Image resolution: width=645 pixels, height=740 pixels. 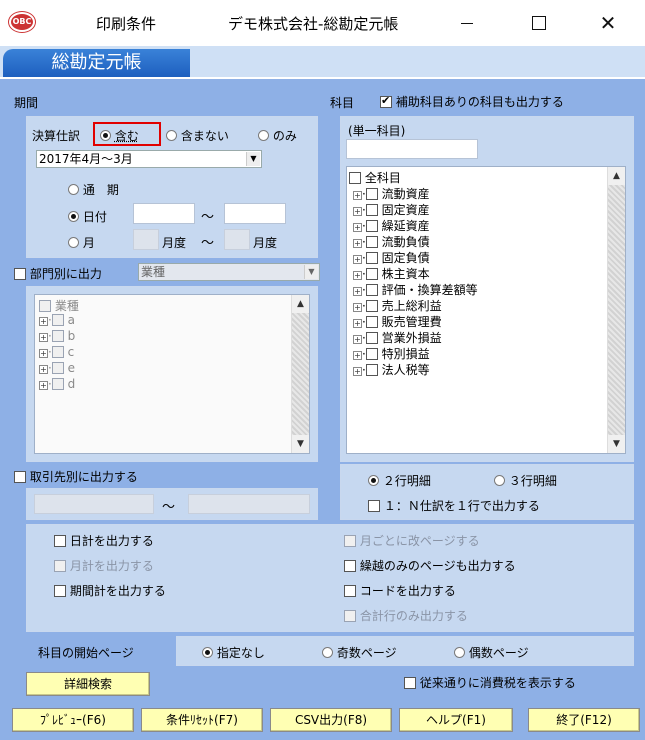 What do you see at coordinates (58, 273) in the screenshot?
I see `department-checkbox: 部門別に出力` at bounding box center [58, 273].